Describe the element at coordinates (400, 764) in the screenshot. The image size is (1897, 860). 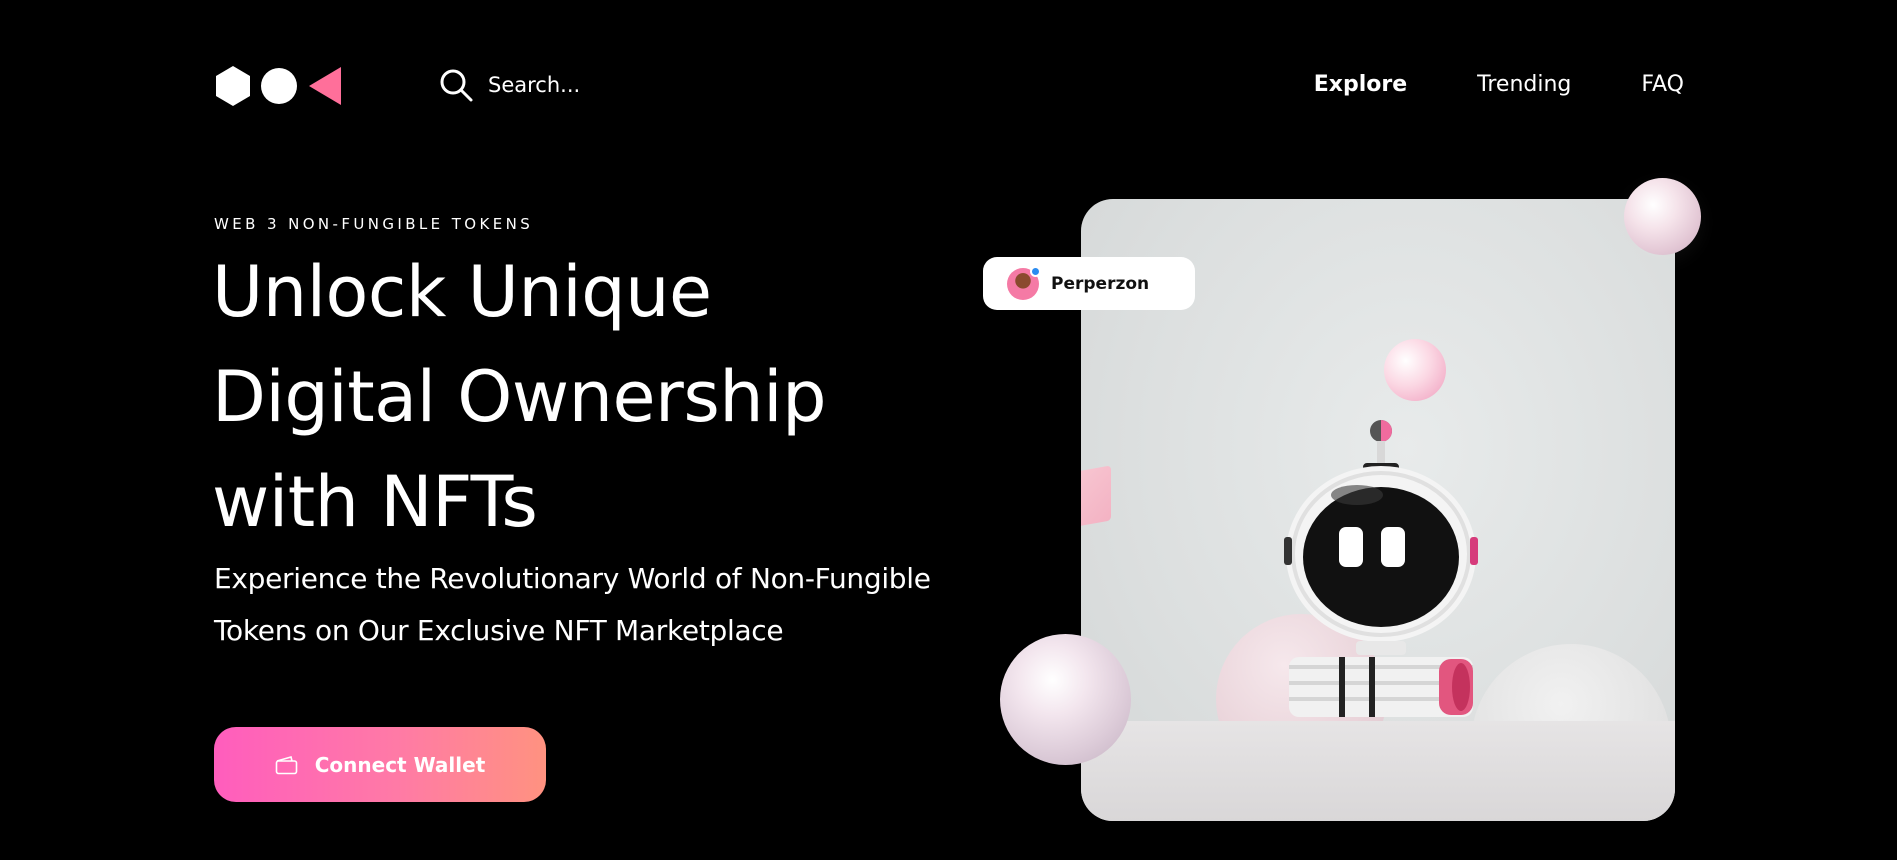
I see `connect-wallet-label: Connect Wallet` at that location.